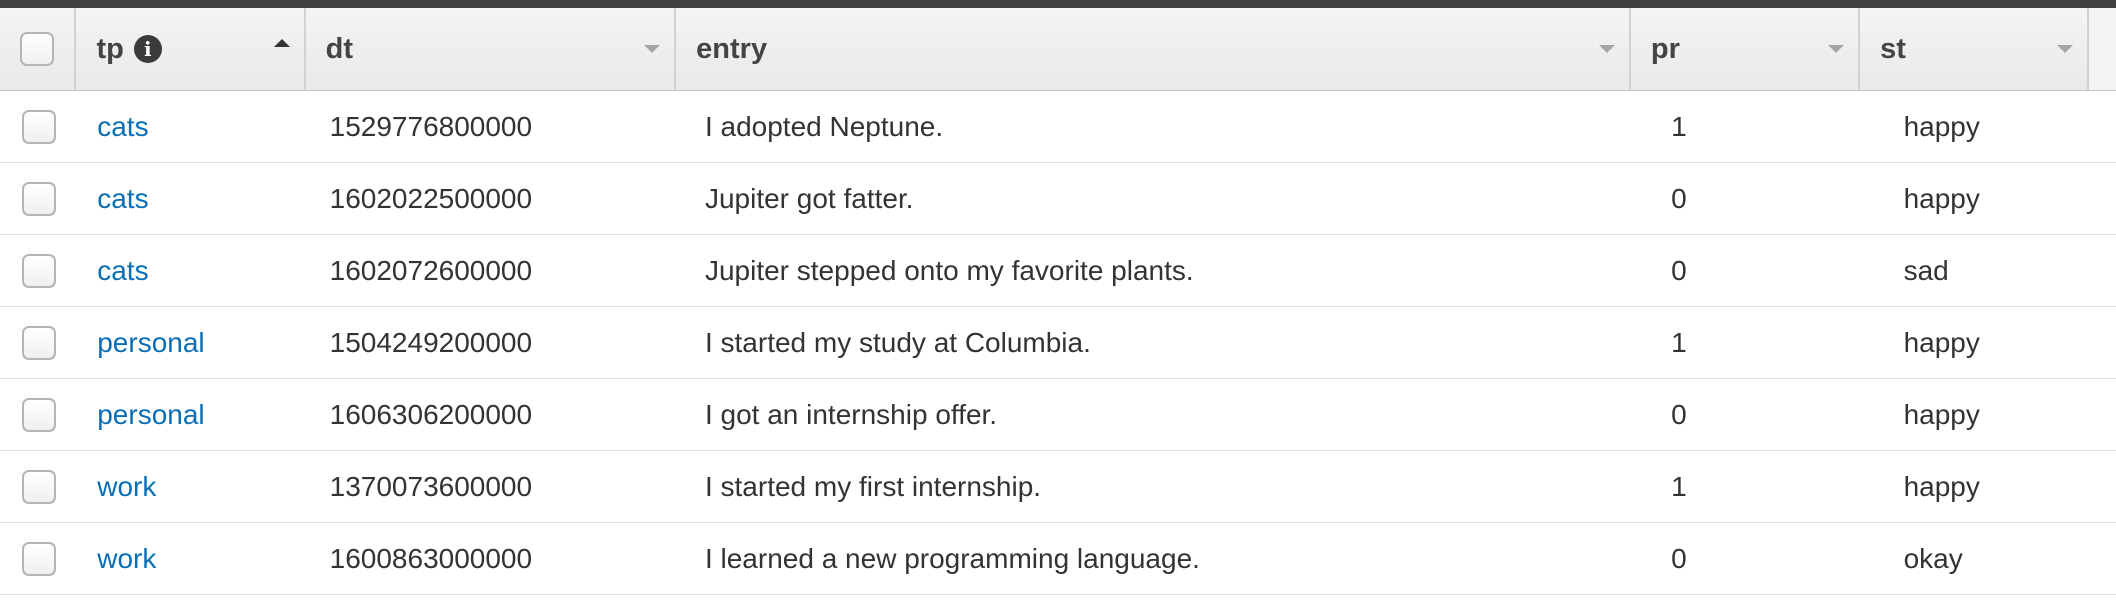  What do you see at coordinates (1893, 48) in the screenshot?
I see `column-label-st: st` at bounding box center [1893, 48].